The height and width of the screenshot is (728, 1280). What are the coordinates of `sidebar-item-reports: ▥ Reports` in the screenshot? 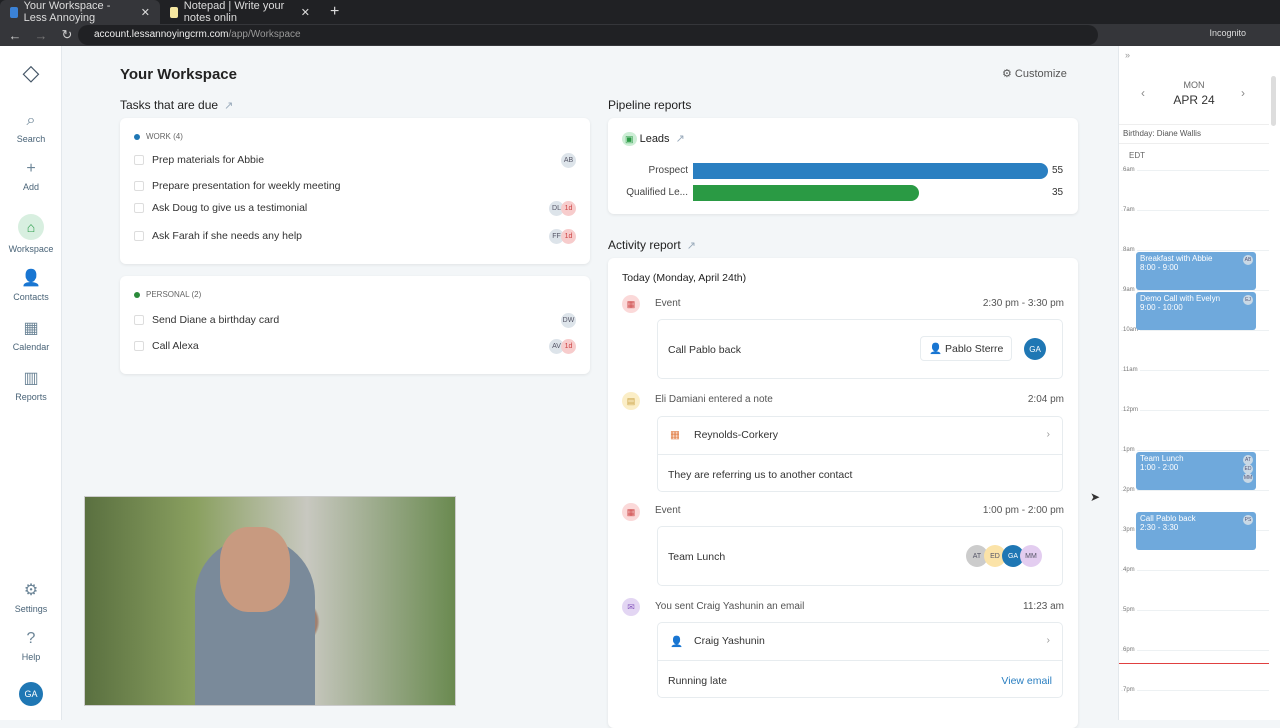 It's located at (31, 385).